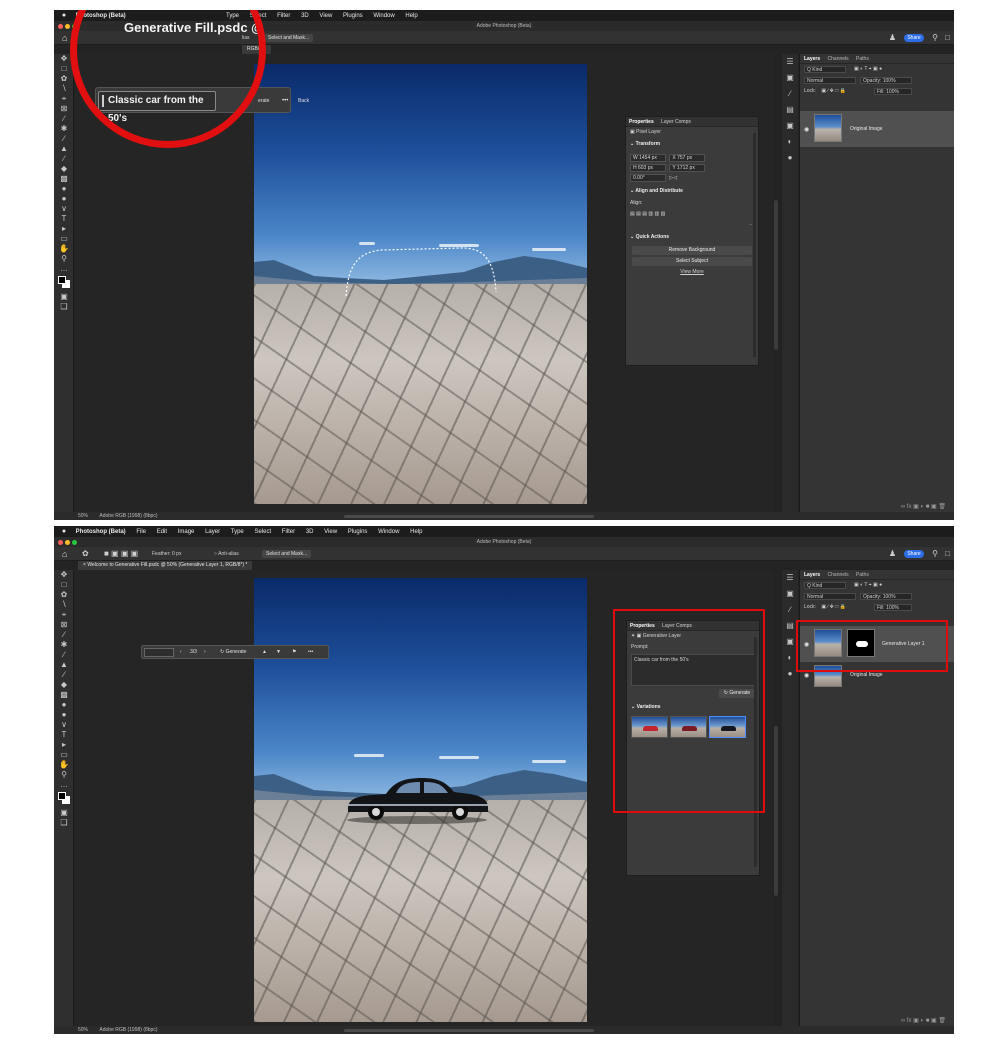 This screenshot has width=1000, height=1046. What do you see at coordinates (64, 119) in the screenshot?
I see `eyedropper-tool-icon: ∕` at bounding box center [64, 119].